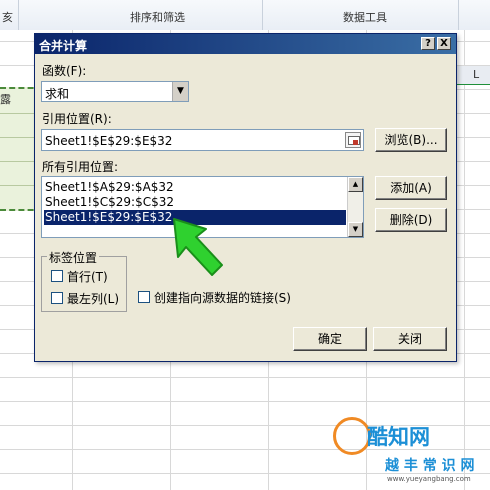  I want to click on watermark-url: www.yueyangbang.com, so click(429, 479).